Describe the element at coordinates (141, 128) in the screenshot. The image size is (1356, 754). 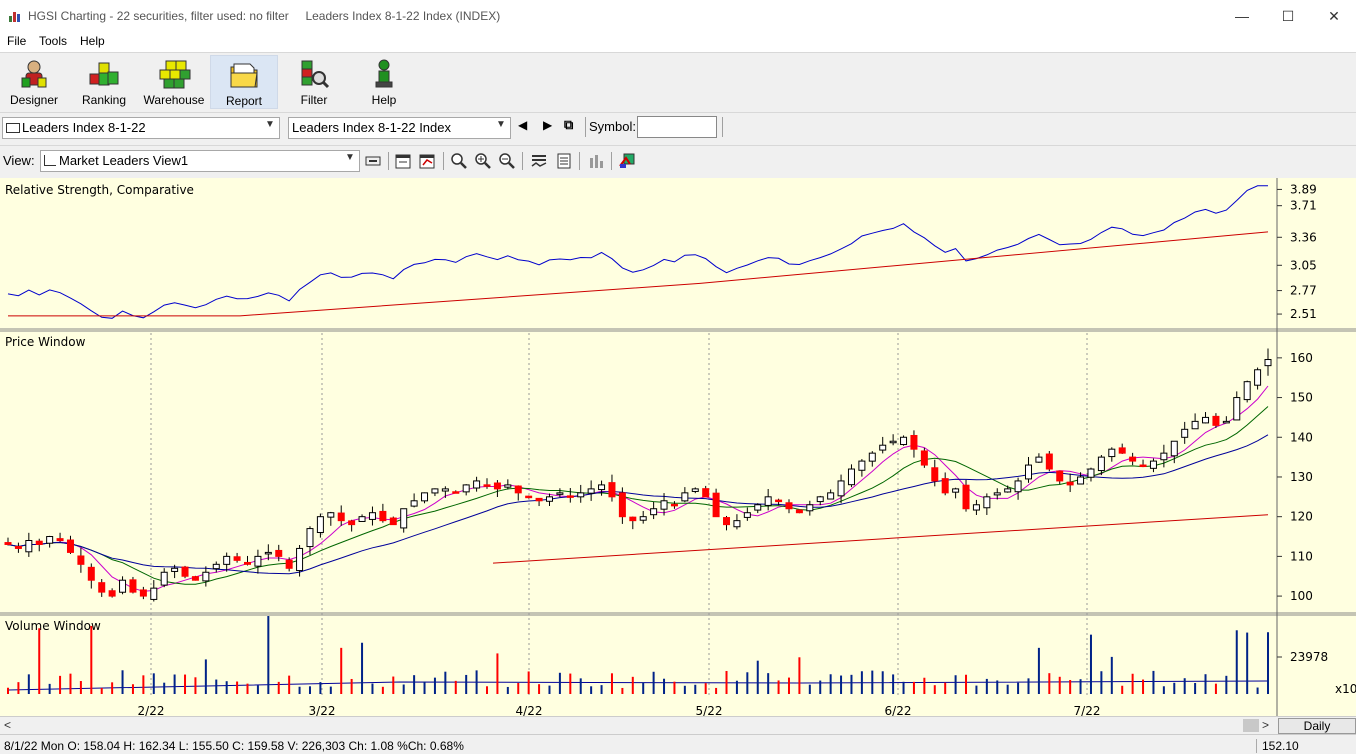
I see `list-combo: Leaders Index 8-1-22 ▼` at that location.